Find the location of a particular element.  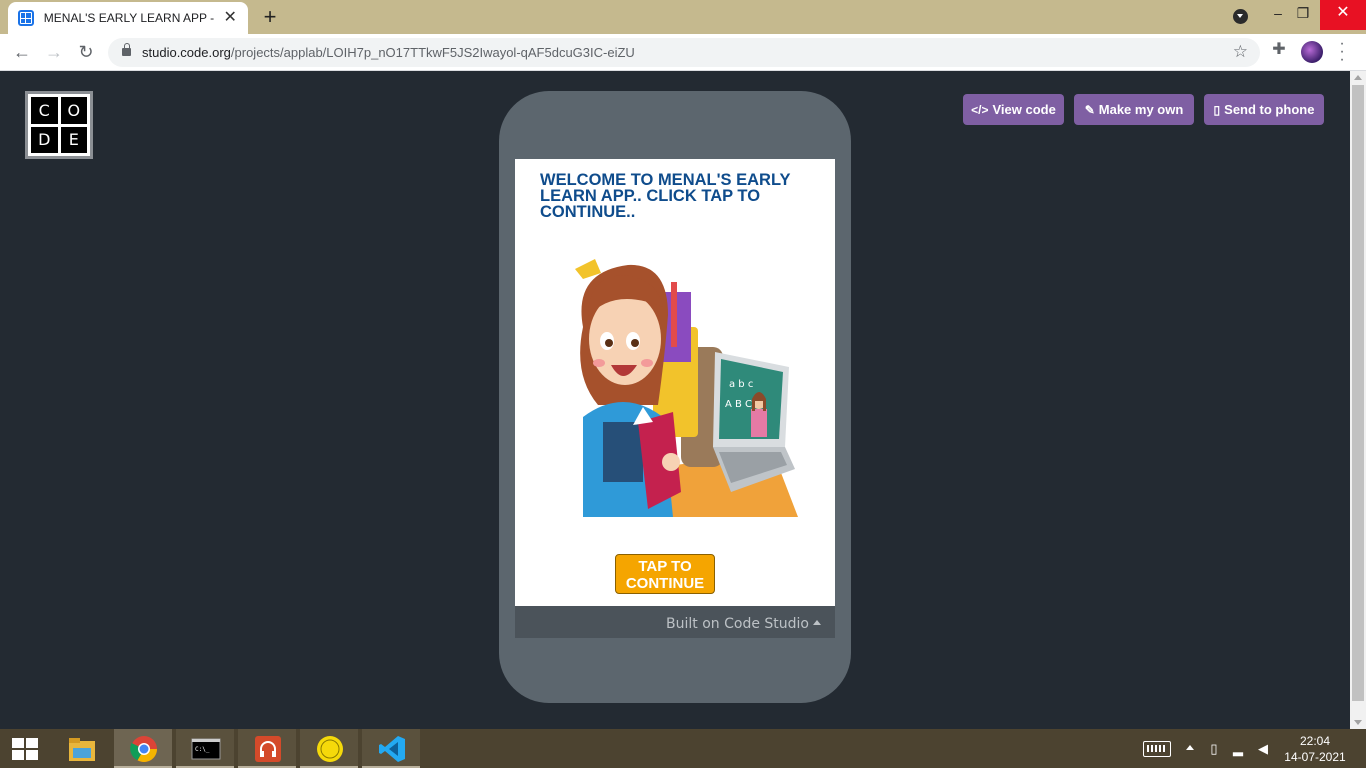

back-button: ← is located at coordinates (22, 52).